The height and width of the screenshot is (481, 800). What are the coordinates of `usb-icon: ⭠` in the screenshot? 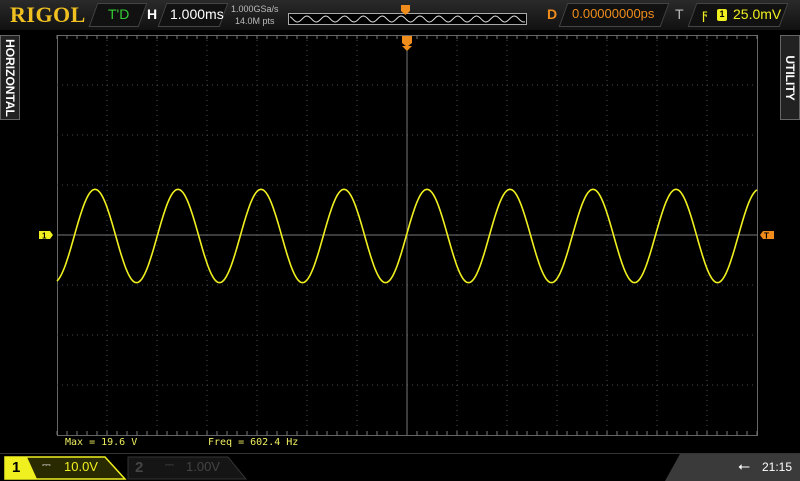 It's located at (744, 466).